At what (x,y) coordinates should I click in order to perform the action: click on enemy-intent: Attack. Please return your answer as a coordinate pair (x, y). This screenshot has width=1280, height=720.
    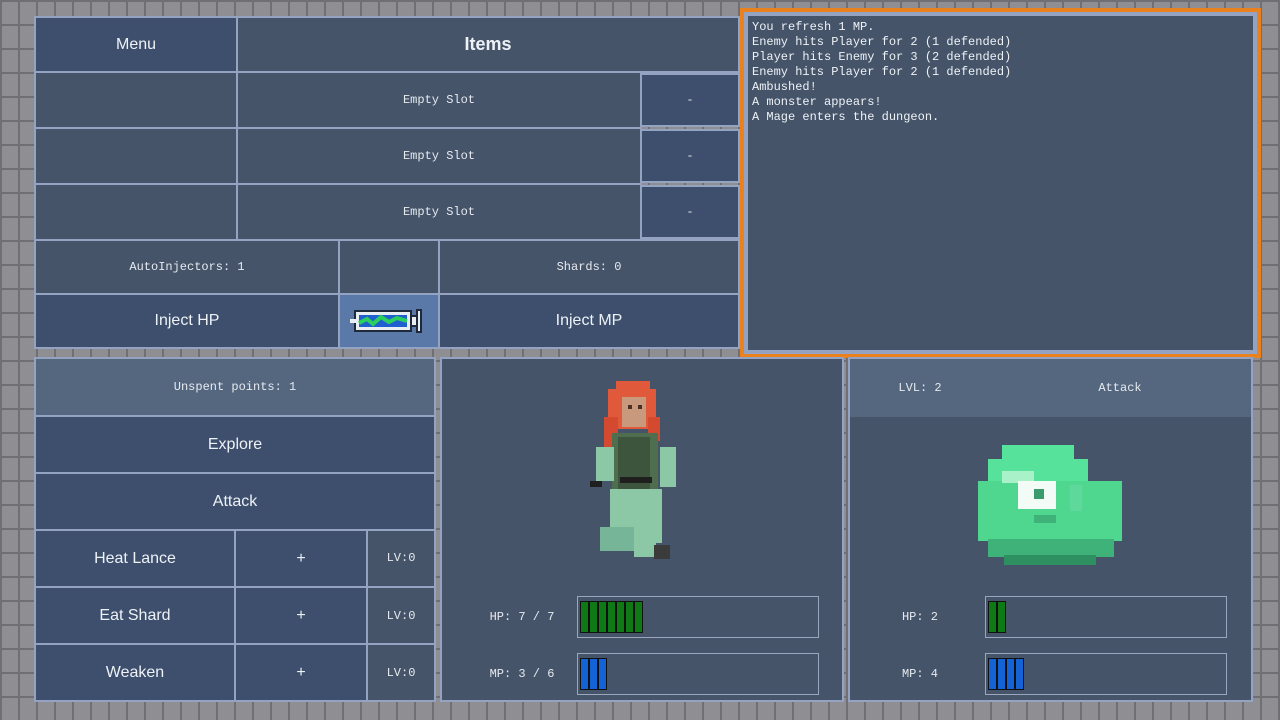
    Looking at the image, I should click on (1120, 388).